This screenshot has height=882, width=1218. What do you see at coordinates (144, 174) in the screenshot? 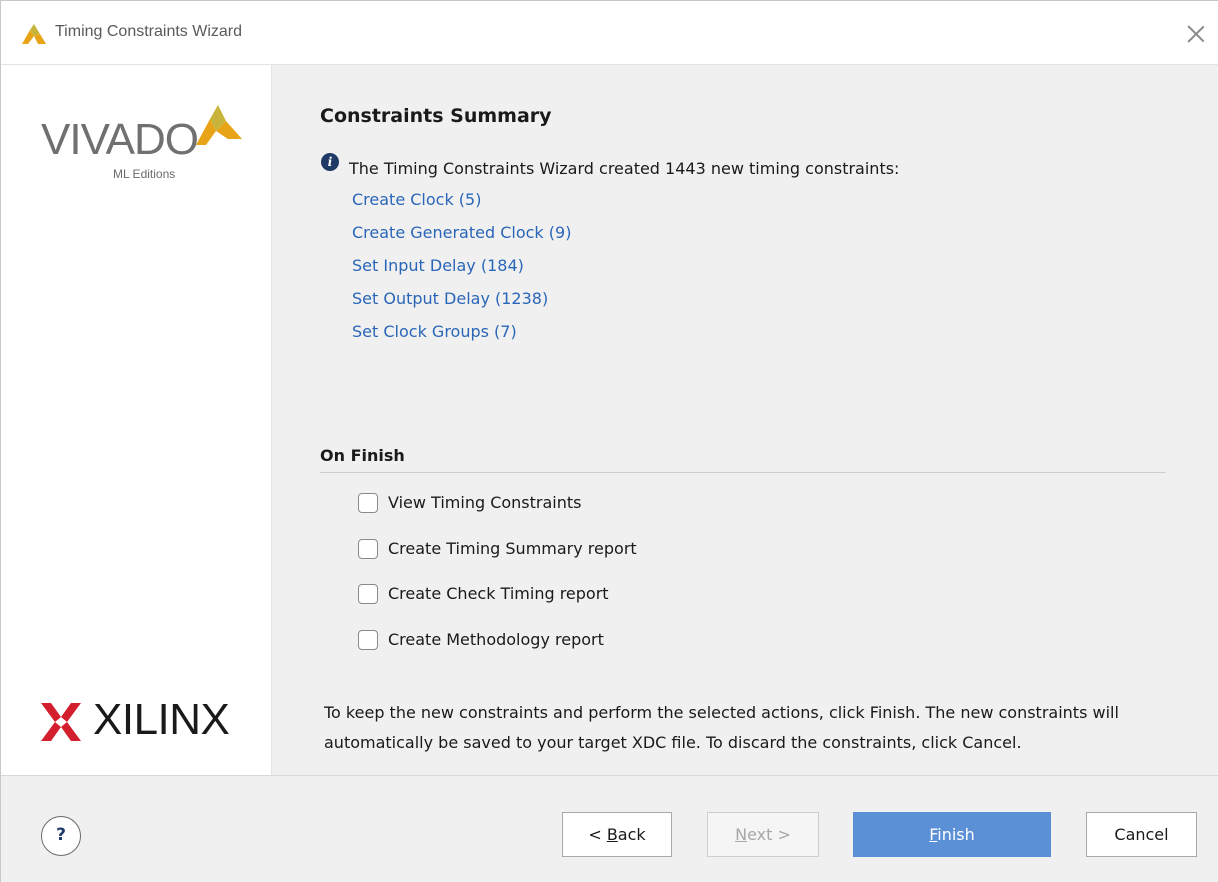
I see `edition-label: ML Editions` at bounding box center [144, 174].